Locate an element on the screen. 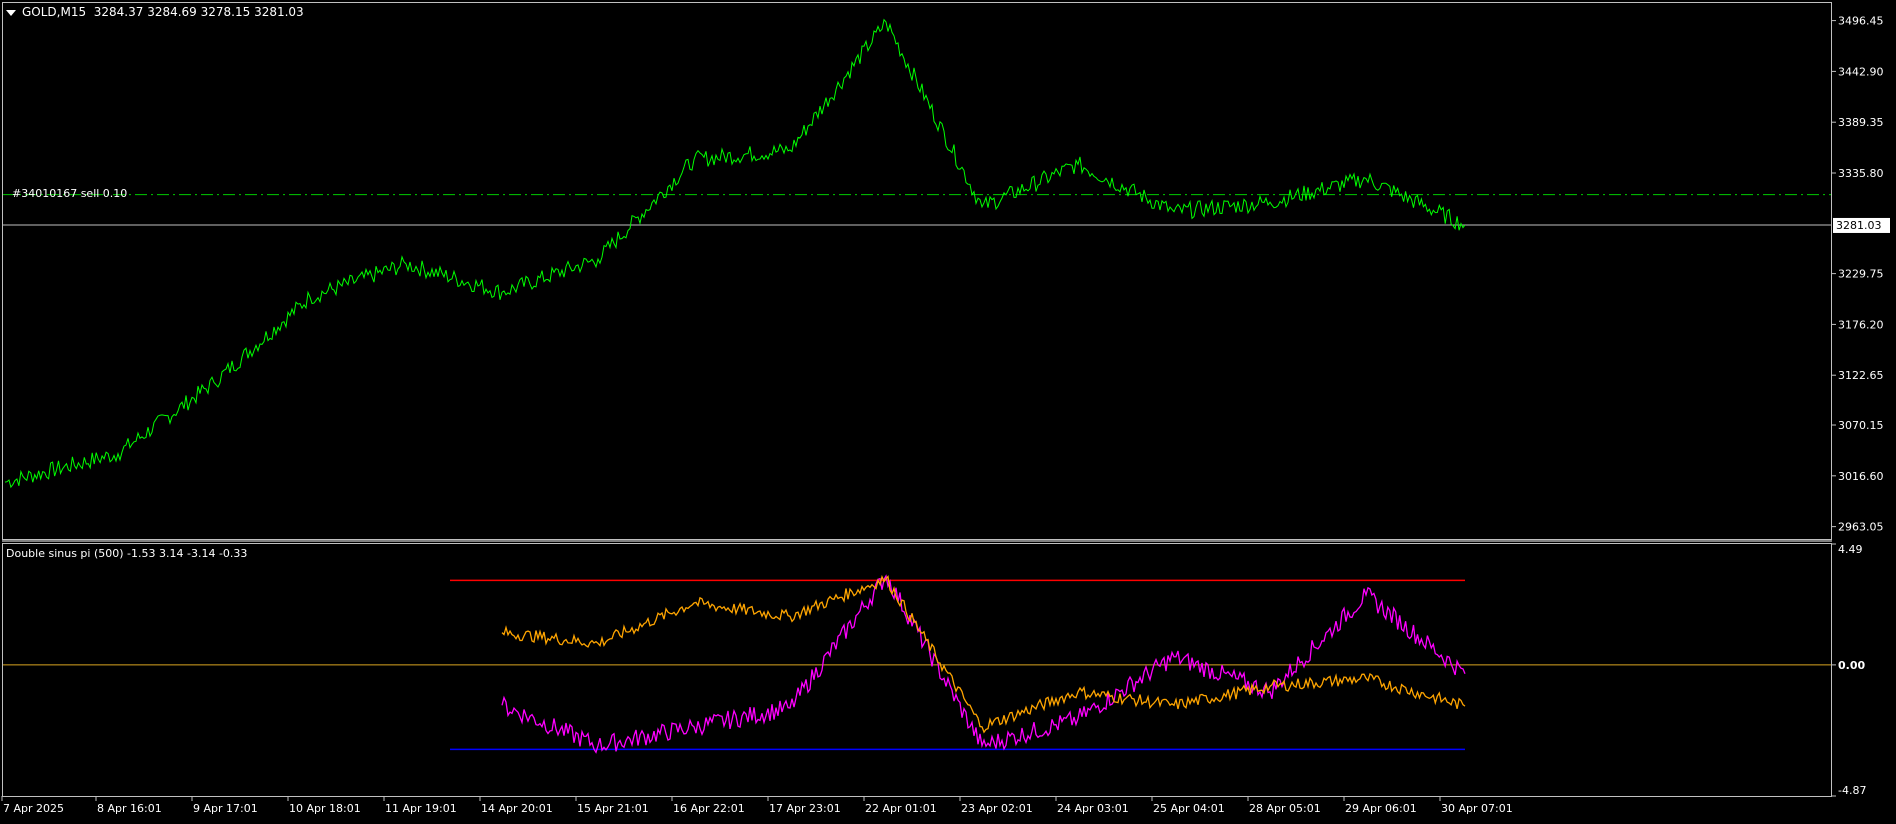 This screenshot has width=1896, height=824. time-tick-label: 17 Apr 23:01 is located at coordinates (805, 808).